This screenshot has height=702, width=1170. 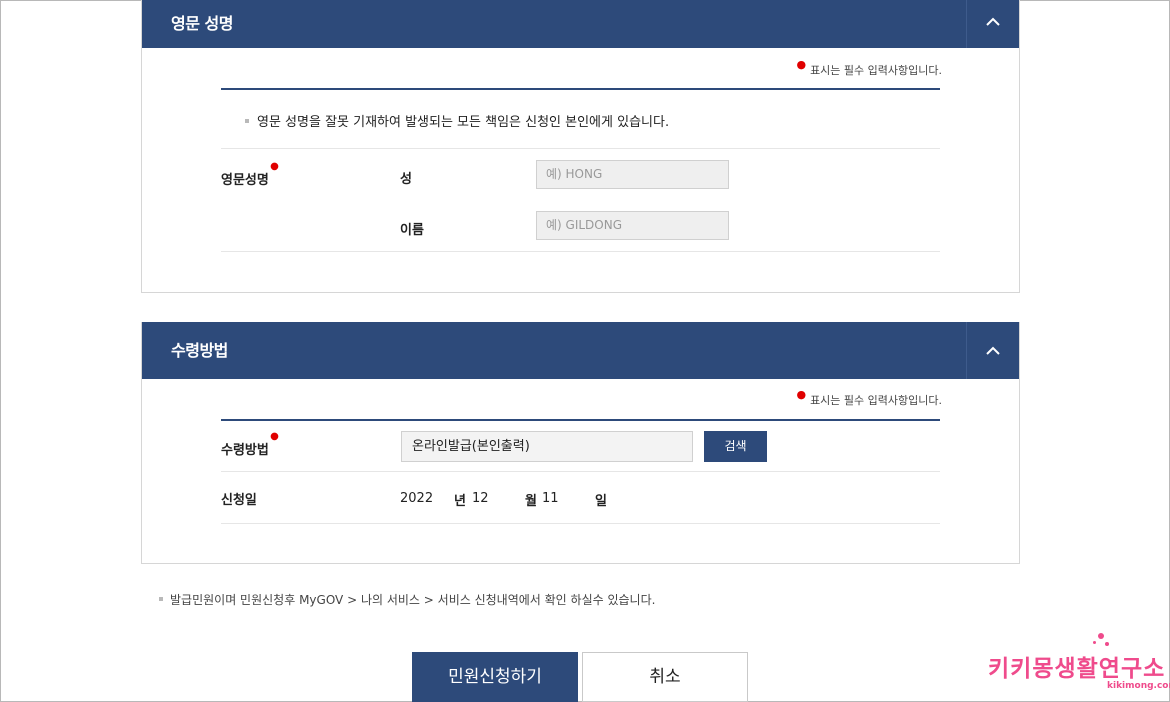 I want to click on section-header: 수령방법, so click(x=580, y=350).